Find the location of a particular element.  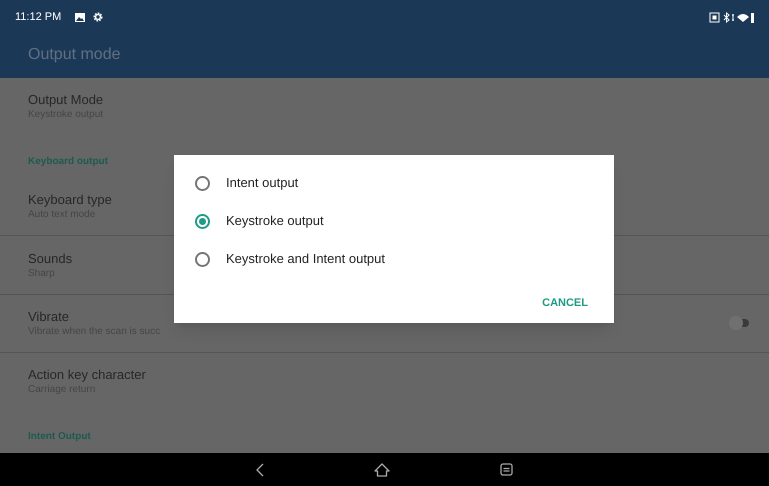

setting-title: Output Mode is located at coordinates (66, 99).